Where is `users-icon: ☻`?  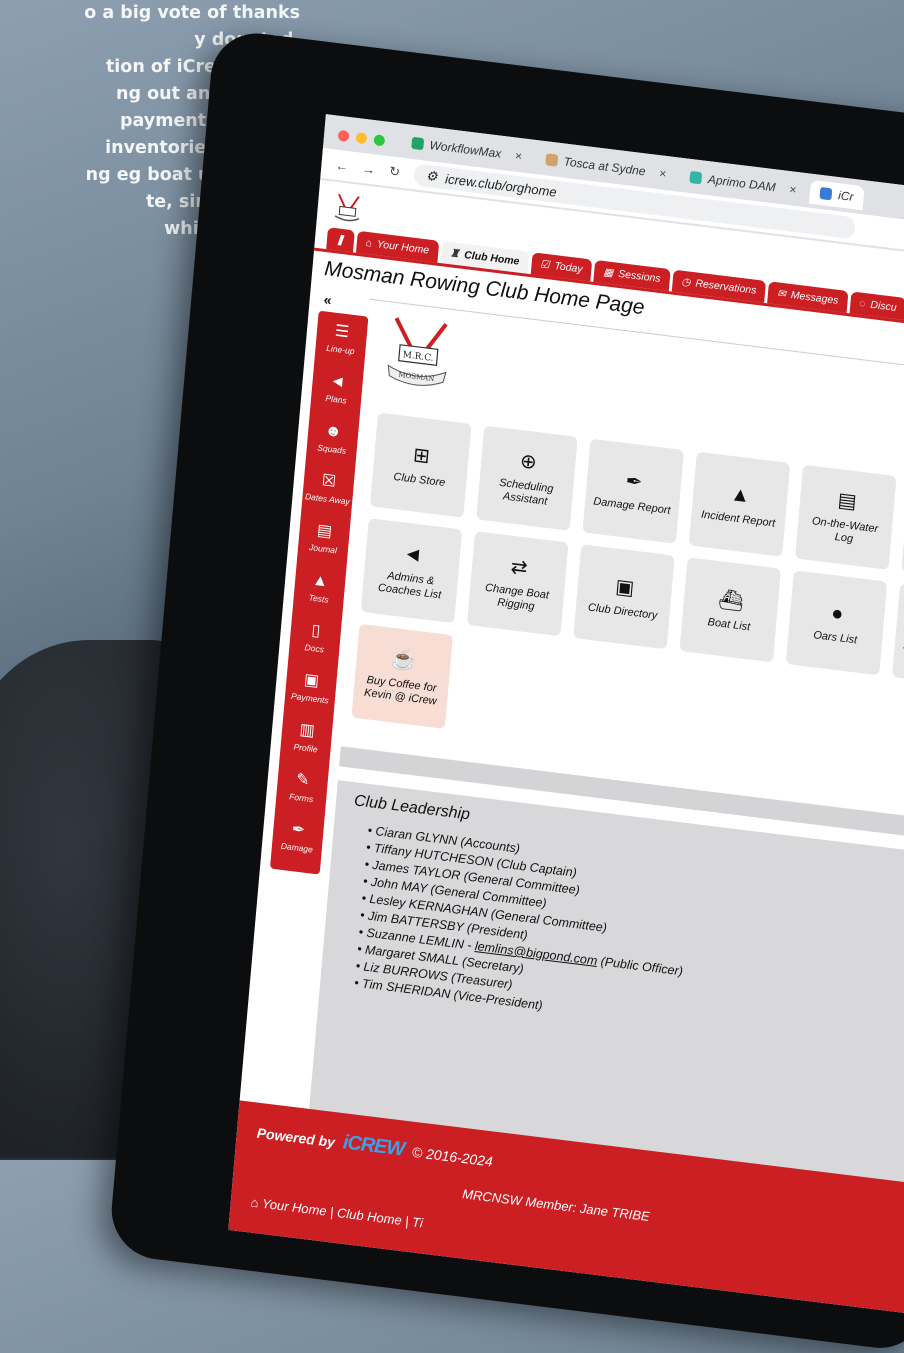 users-icon: ☻ is located at coordinates (333, 431).